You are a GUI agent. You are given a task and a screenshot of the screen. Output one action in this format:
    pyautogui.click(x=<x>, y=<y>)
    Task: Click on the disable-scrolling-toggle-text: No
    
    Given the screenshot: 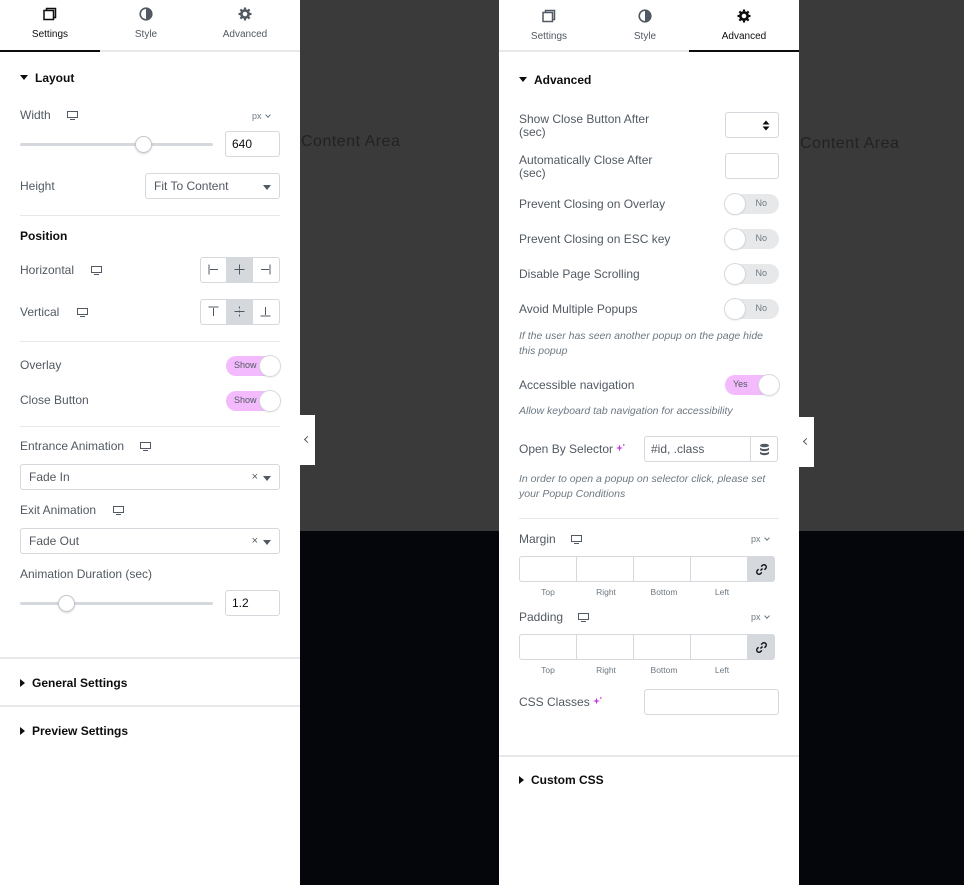 What is the action you would take?
    pyautogui.click(x=761, y=273)
    